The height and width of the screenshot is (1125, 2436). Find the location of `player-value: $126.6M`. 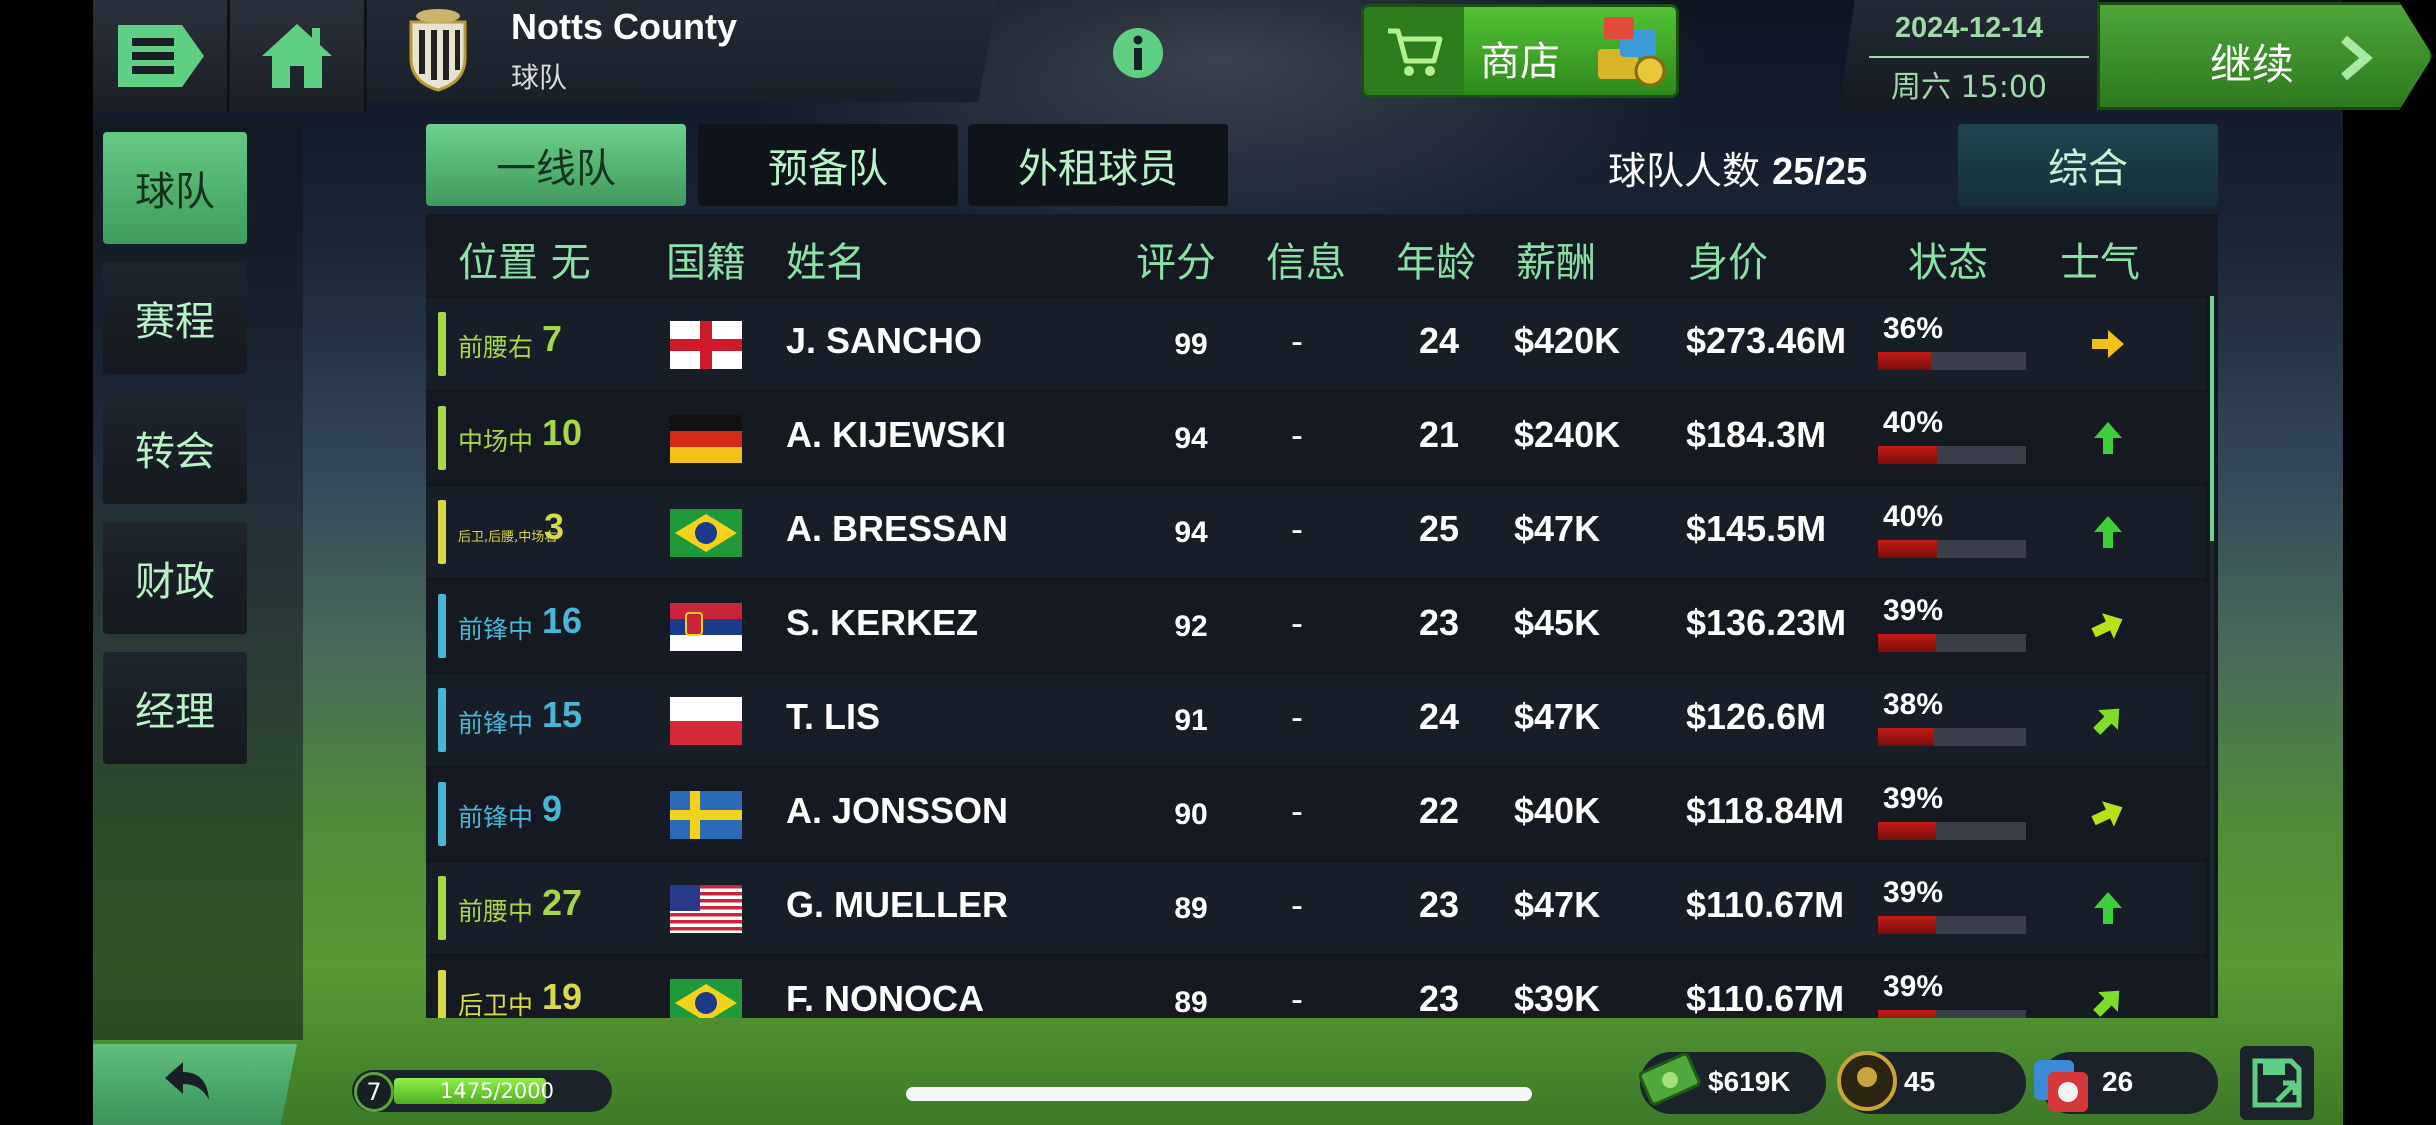

player-value: $126.6M is located at coordinates (1756, 716).